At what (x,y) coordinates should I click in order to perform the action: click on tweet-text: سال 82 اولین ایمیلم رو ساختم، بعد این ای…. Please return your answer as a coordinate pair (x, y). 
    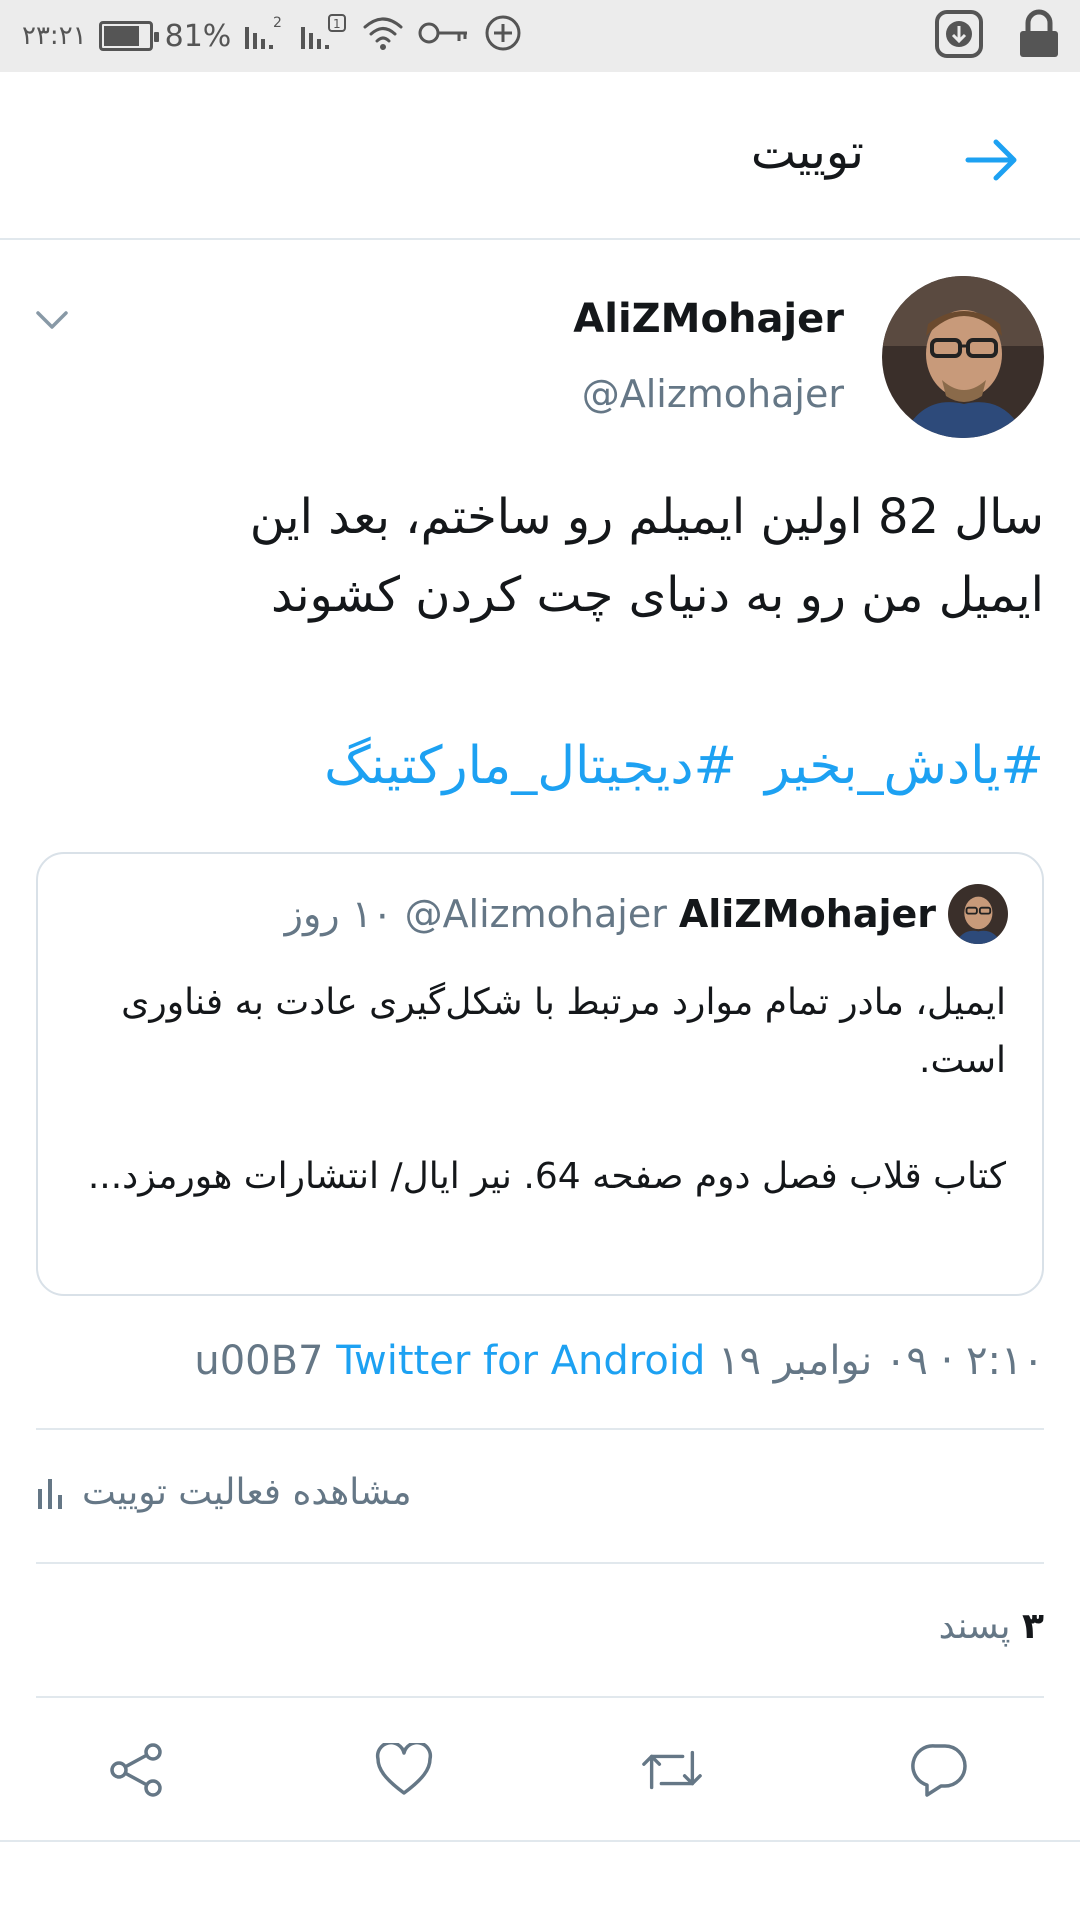
    Looking at the image, I should click on (564, 556).